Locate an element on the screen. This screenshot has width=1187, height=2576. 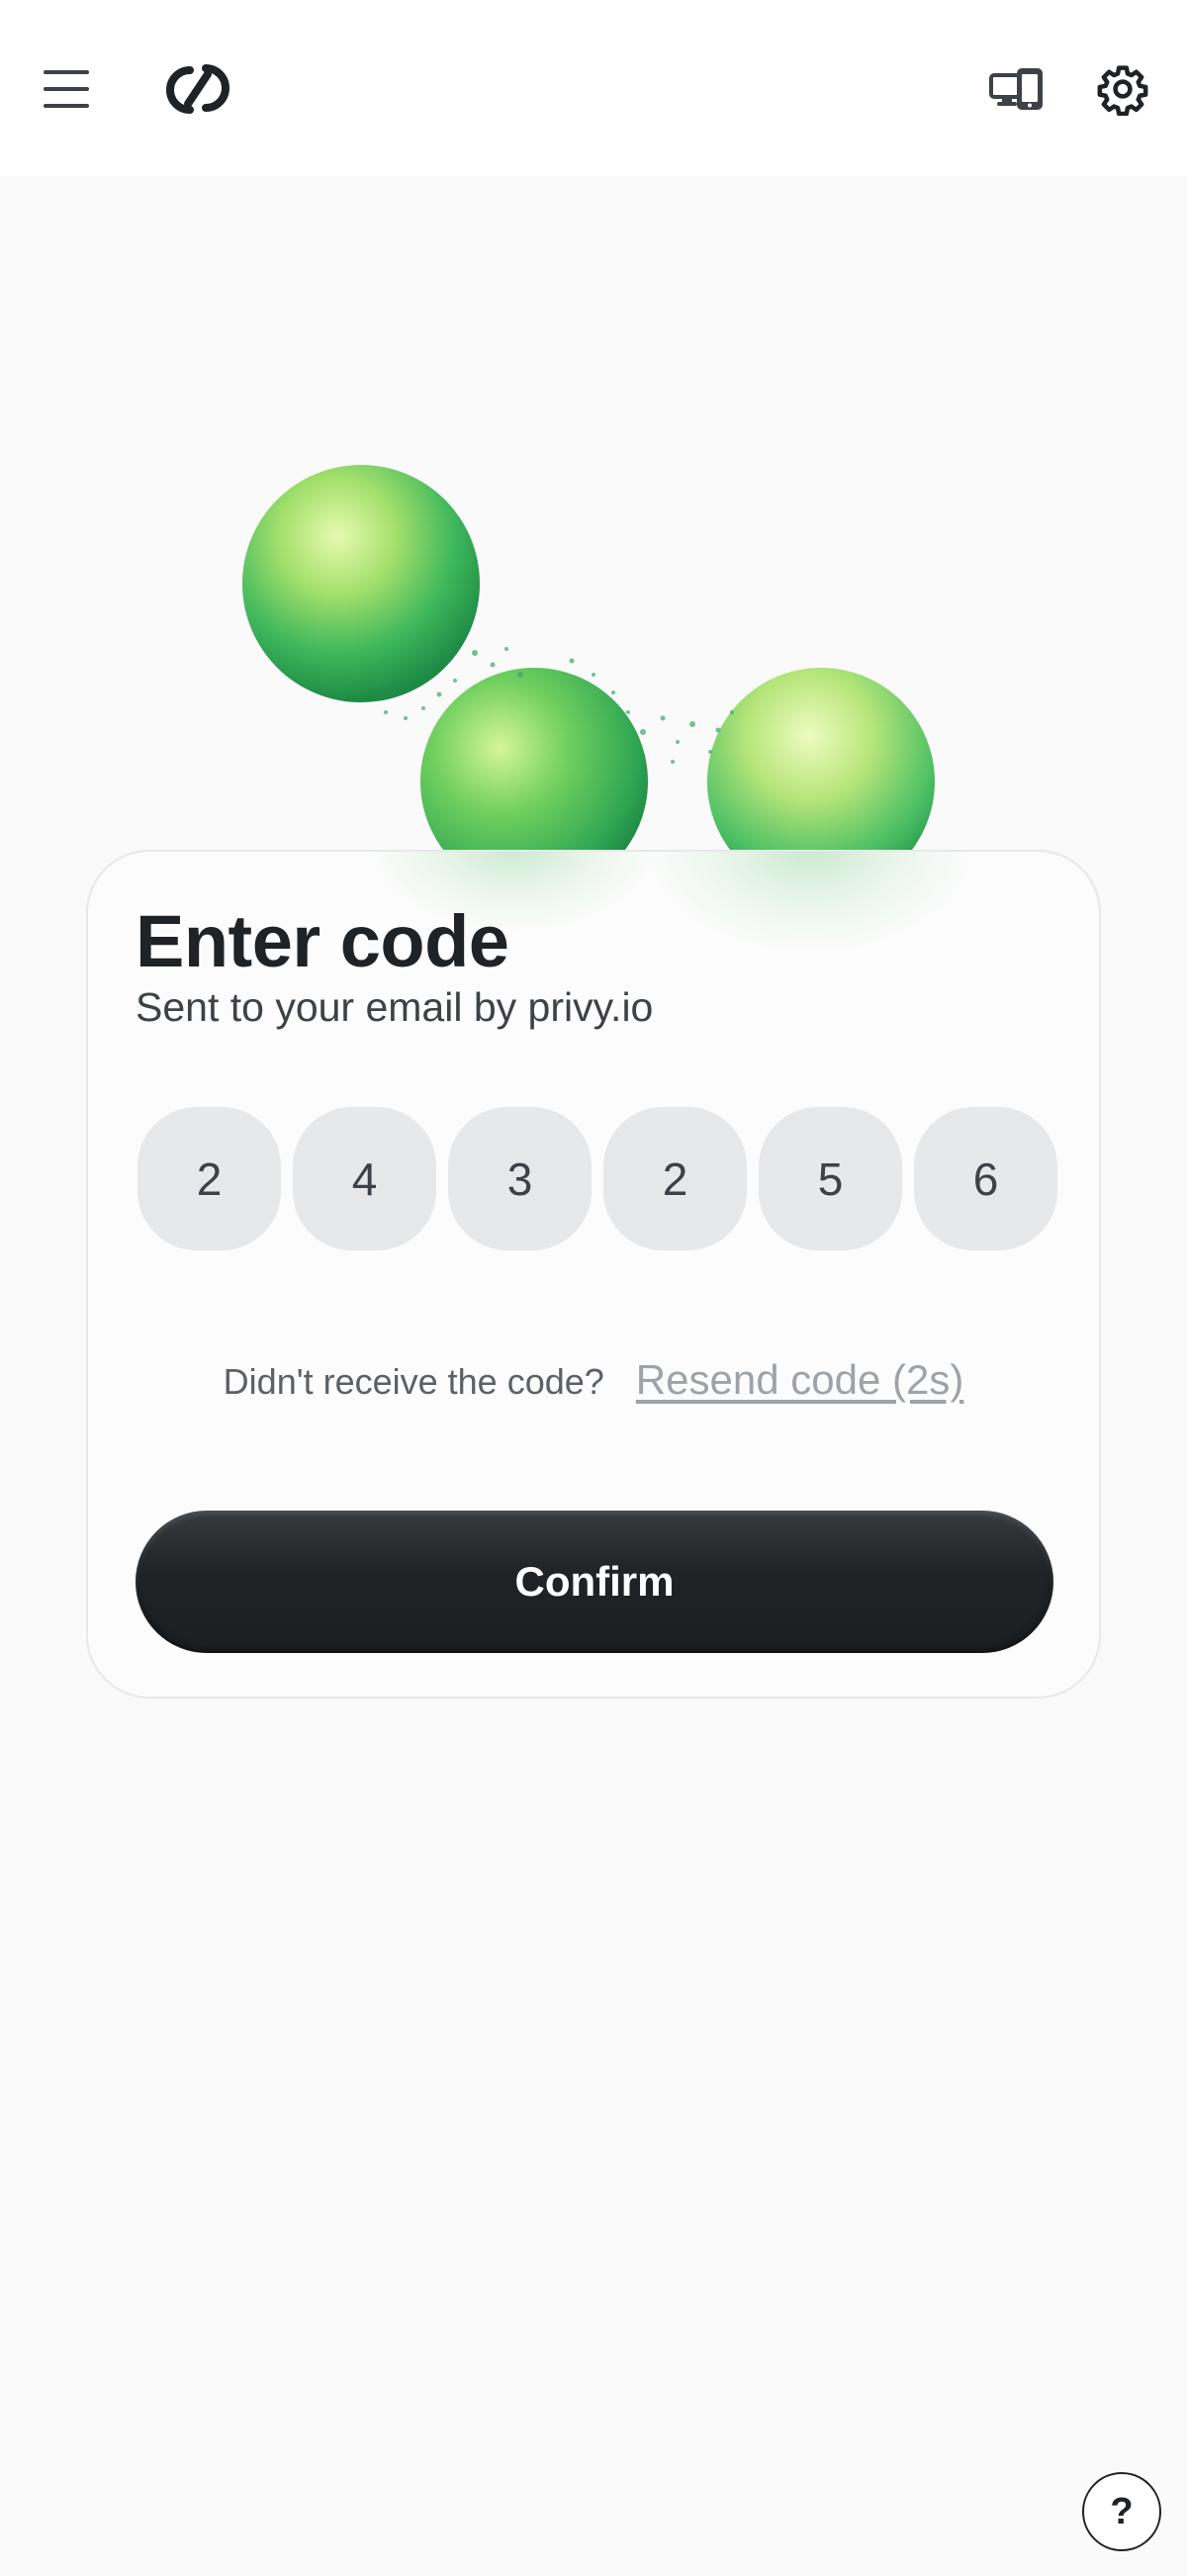
menu-button is located at coordinates (66, 89).